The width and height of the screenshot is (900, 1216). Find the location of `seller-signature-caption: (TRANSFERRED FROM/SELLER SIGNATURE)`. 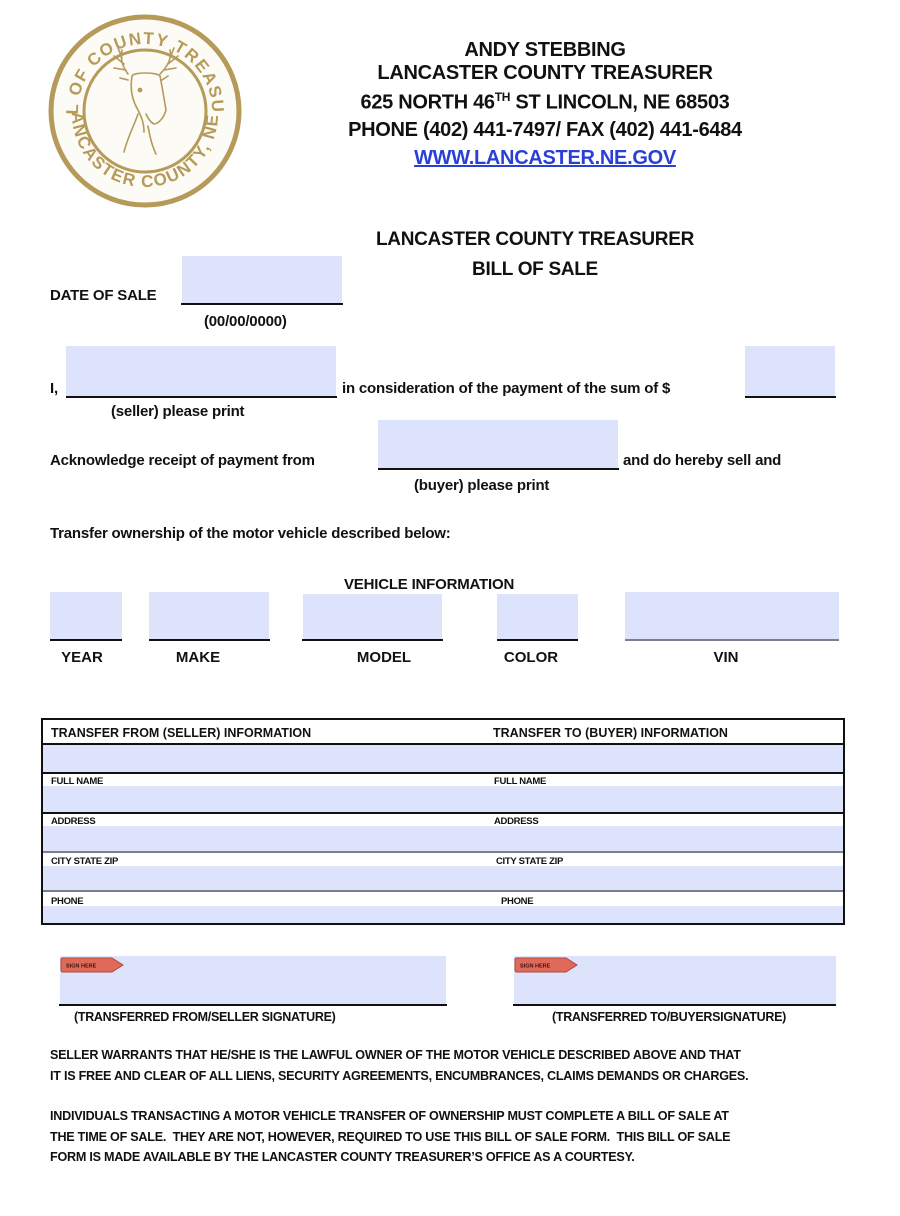

seller-signature-caption: (TRANSFERRED FROM/SELLER SIGNATURE) is located at coordinates (205, 1017).